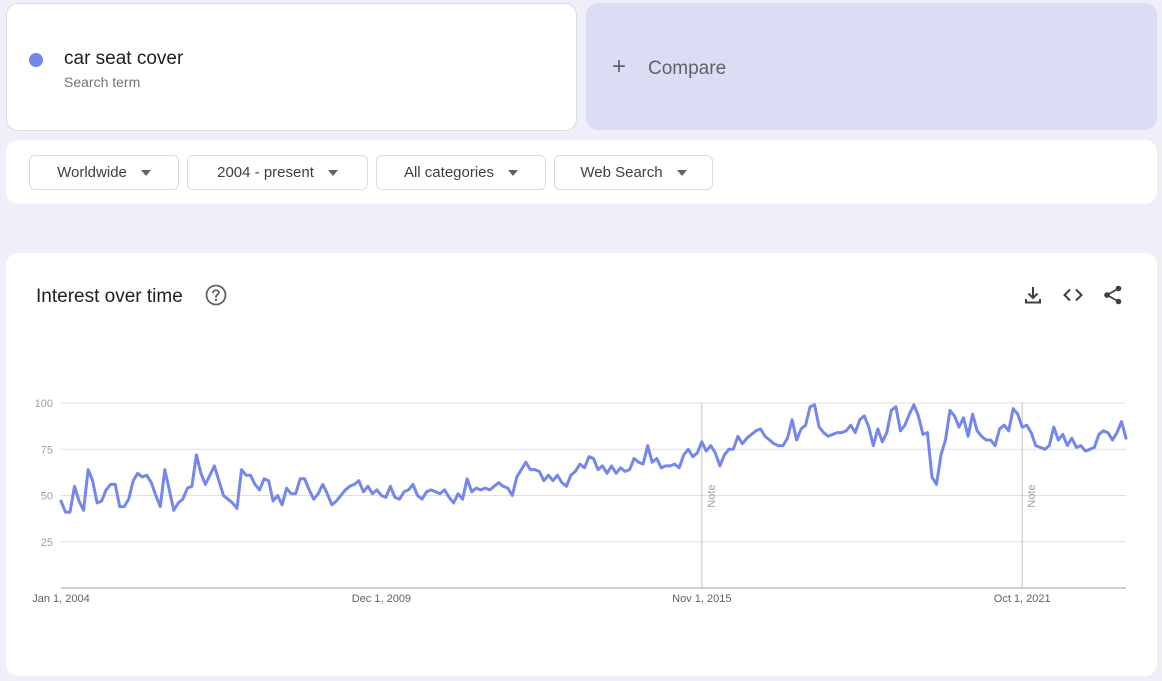 This screenshot has height=681, width=1162. I want to click on compare-button: + Compare, so click(871, 66).